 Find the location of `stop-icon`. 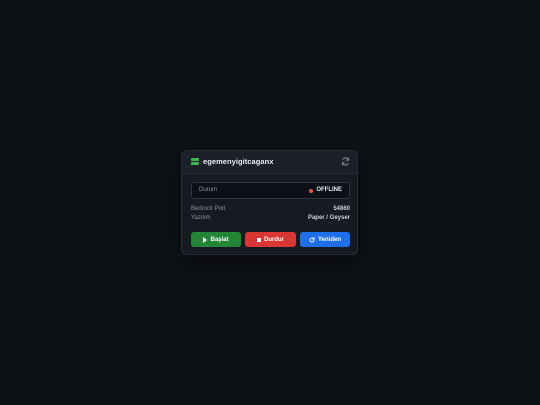

stop-icon is located at coordinates (259, 239).